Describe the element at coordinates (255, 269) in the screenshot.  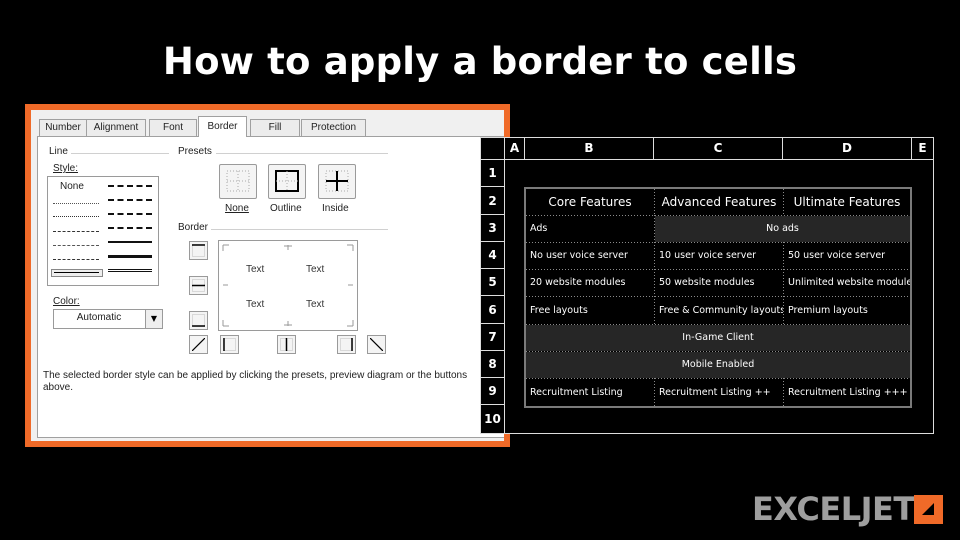
I see `preview-text-tl: Text` at that location.